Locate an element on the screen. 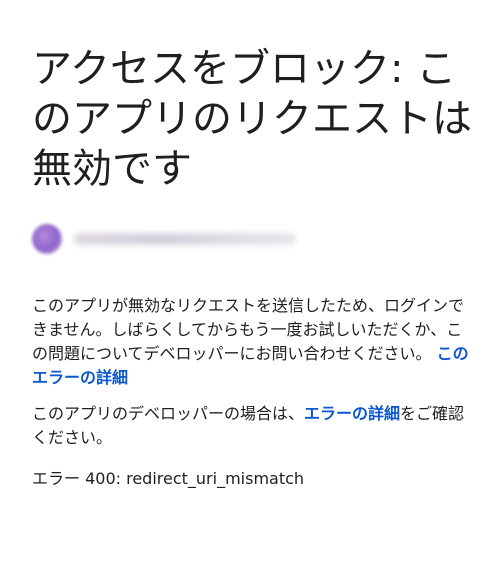  account-chip is located at coordinates (252, 239).